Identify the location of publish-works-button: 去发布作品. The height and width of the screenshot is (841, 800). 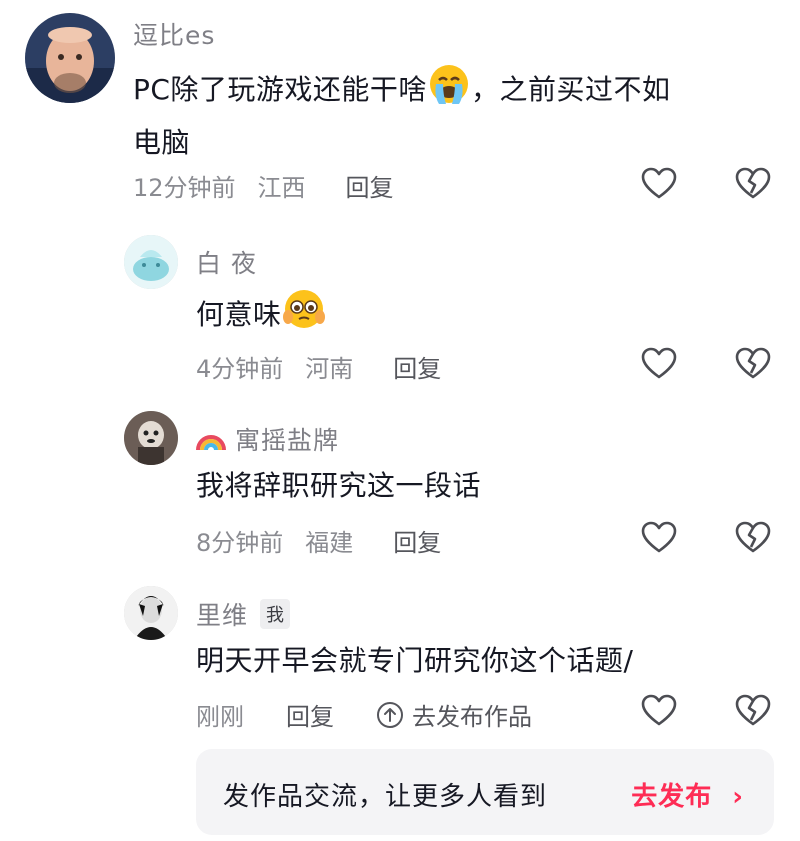
(454, 714).